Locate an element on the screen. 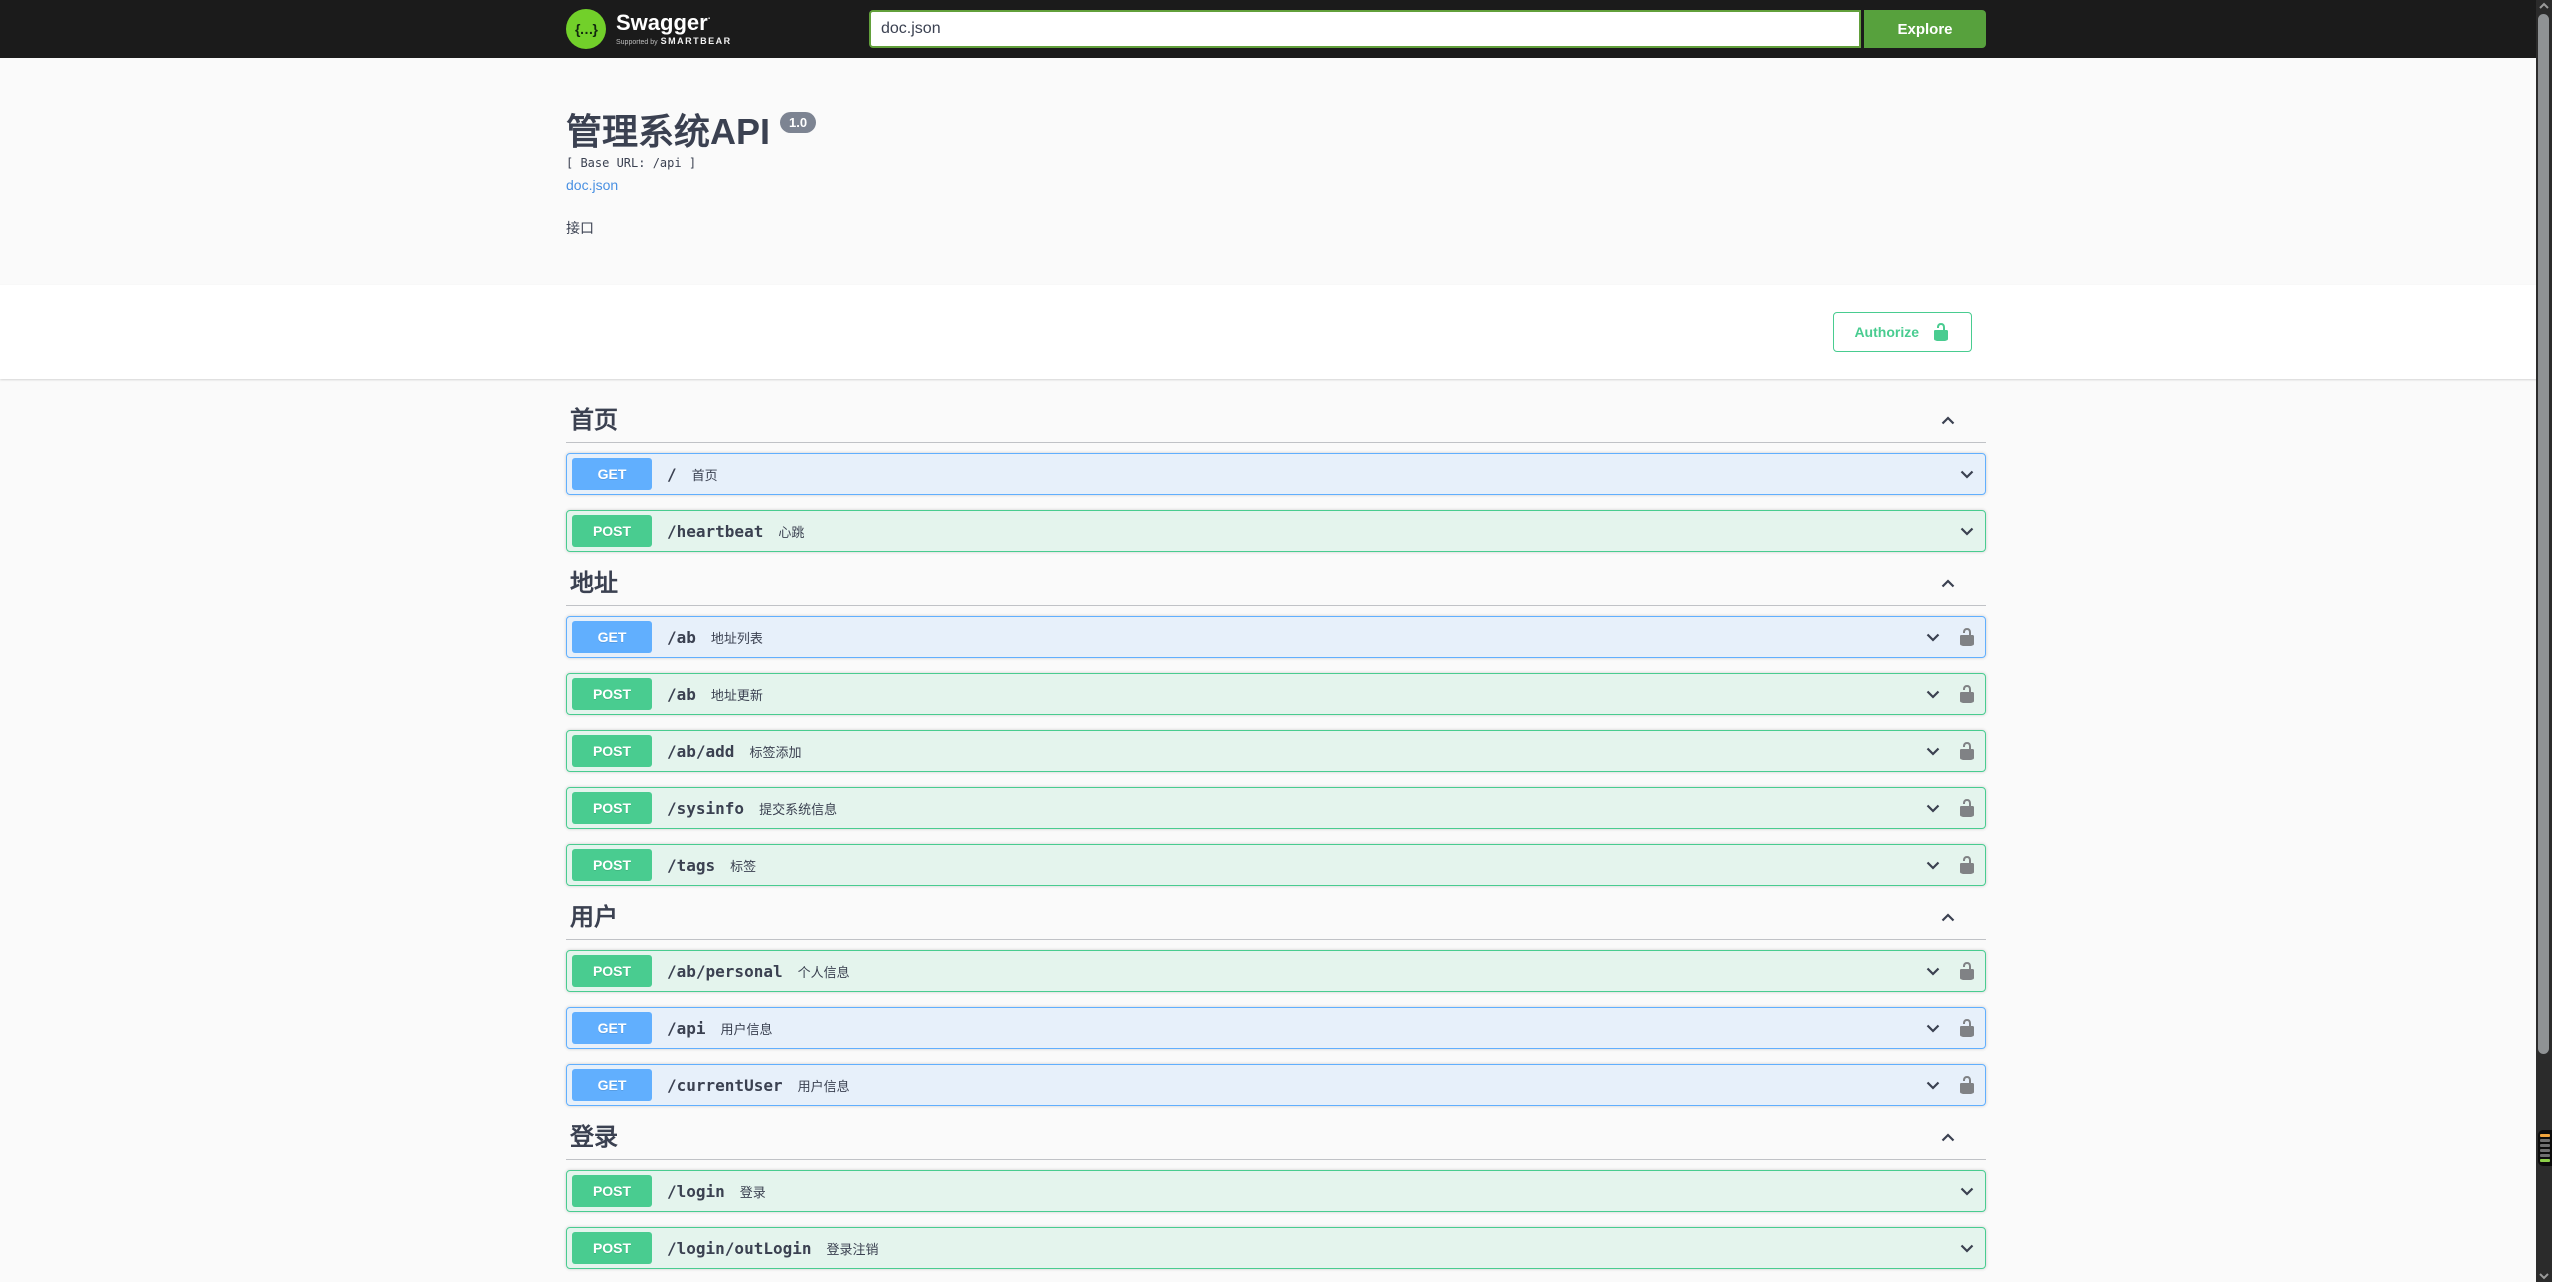 Image resolution: width=2552 pixels, height=1282 pixels. scroll-down-arrow-icon is located at coordinates (2544, 1276).